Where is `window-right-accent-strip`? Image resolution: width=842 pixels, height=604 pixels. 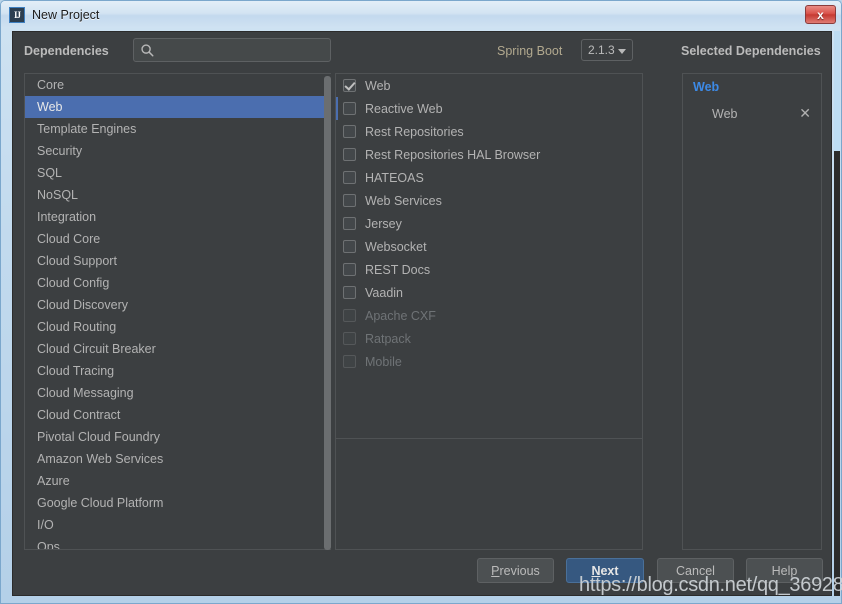
window-right-accent-strip is located at coordinates (837, 91).